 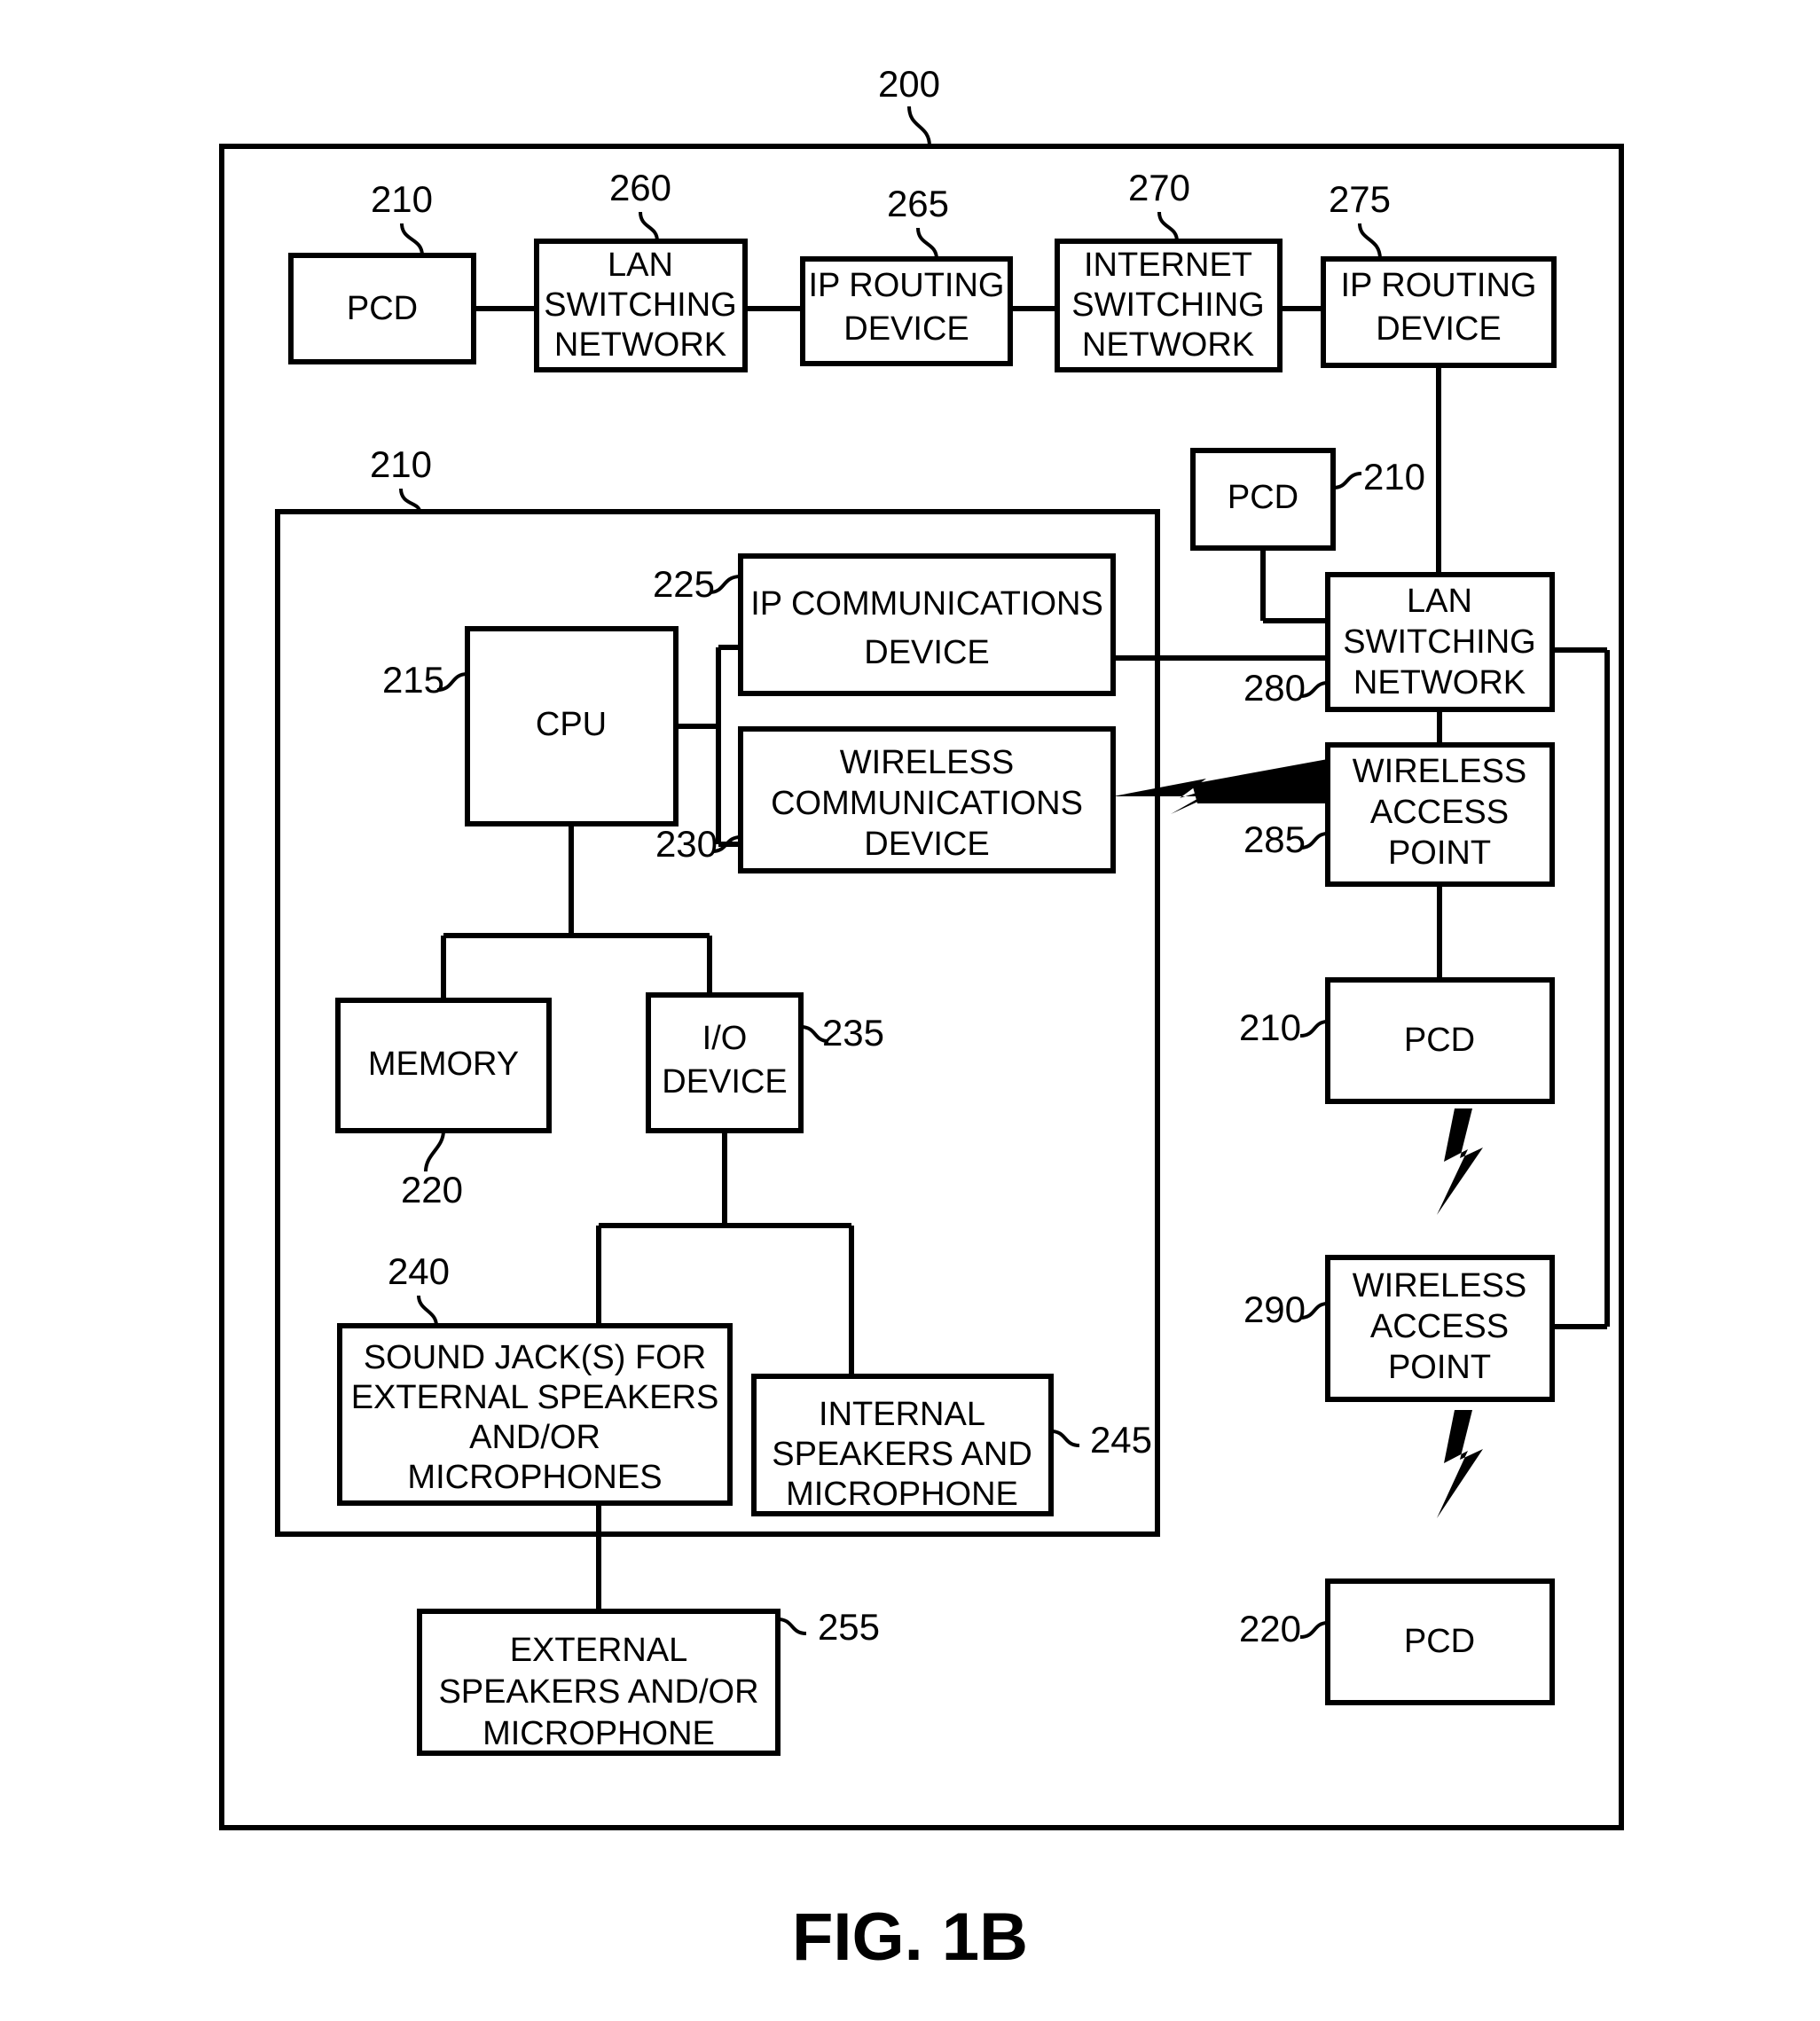 I want to click on box-wap290-line1: WIRELESS, so click(x=1439, y=1285).